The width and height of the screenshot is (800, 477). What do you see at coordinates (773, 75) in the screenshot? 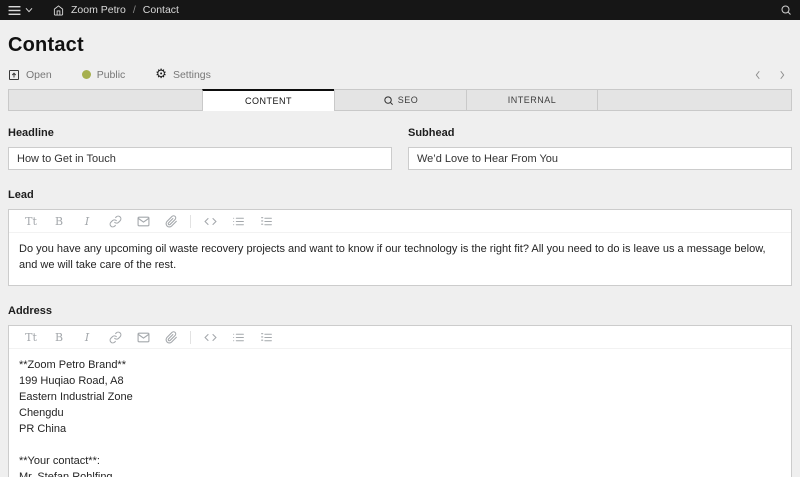
I see `page-pager` at bounding box center [773, 75].